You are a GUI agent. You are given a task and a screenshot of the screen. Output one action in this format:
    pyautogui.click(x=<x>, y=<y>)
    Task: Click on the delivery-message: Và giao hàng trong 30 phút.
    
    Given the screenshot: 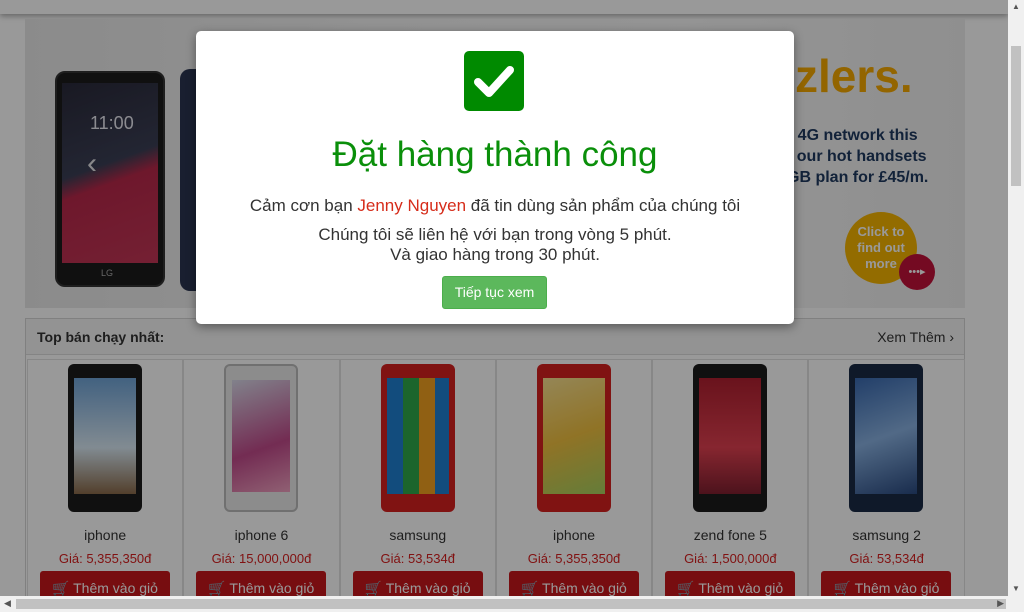 What is the action you would take?
    pyautogui.click(x=495, y=254)
    